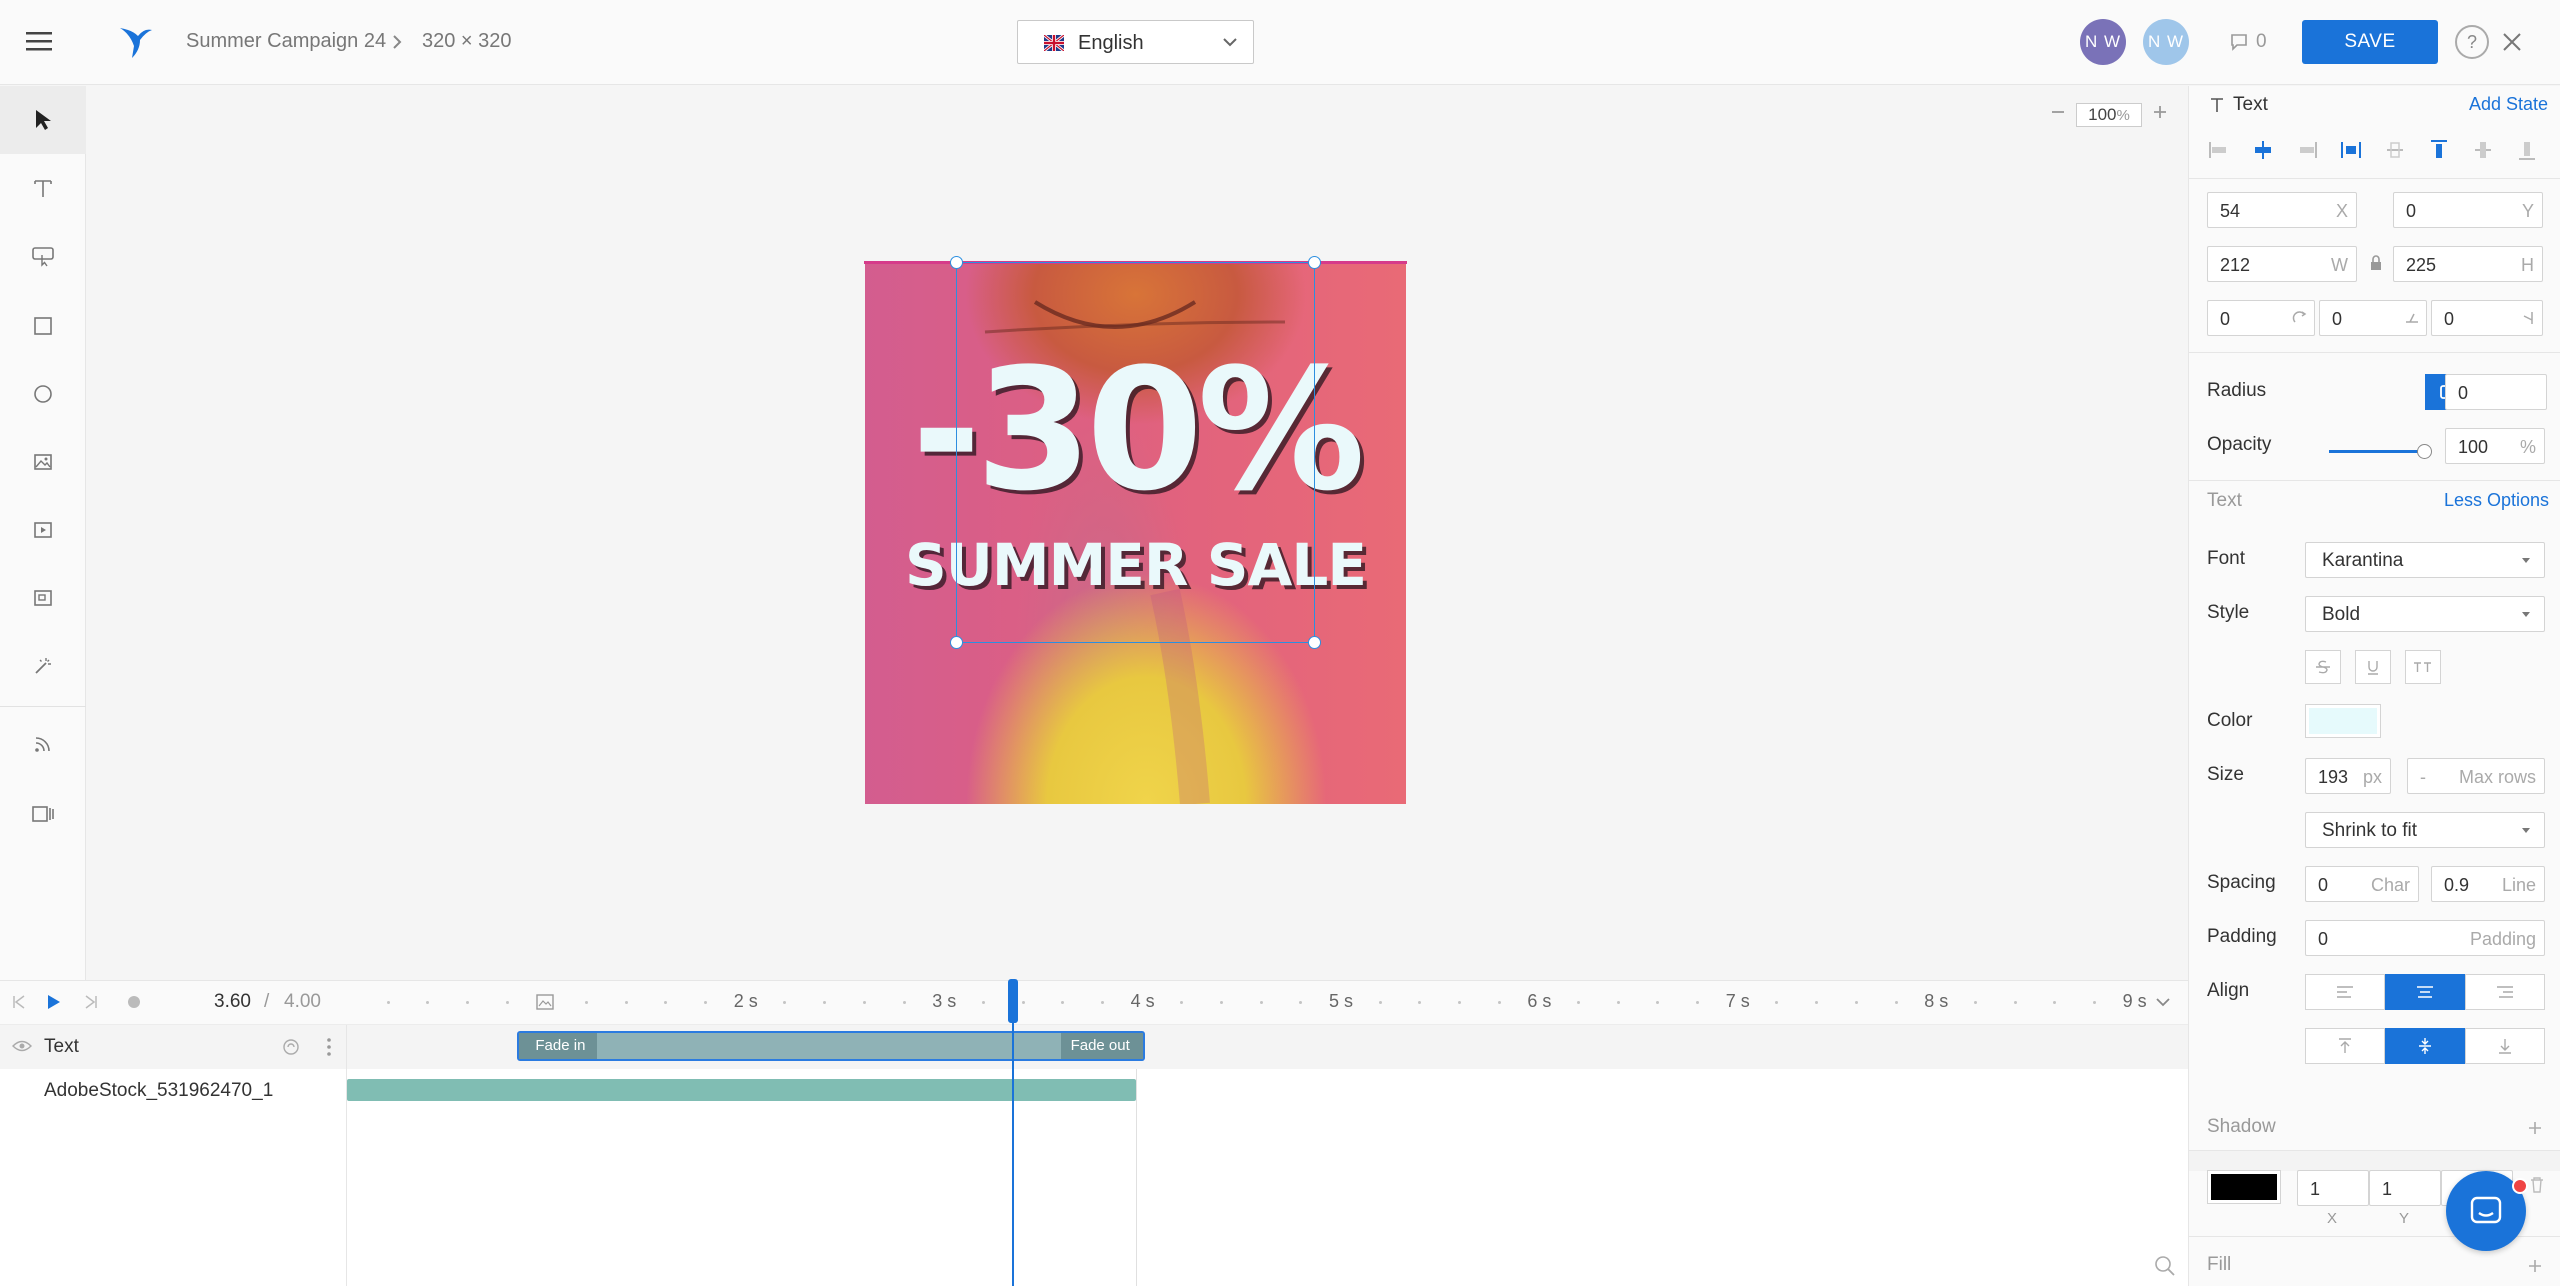  What do you see at coordinates (2244, 1187) in the screenshot?
I see `shadow-color-swatch` at bounding box center [2244, 1187].